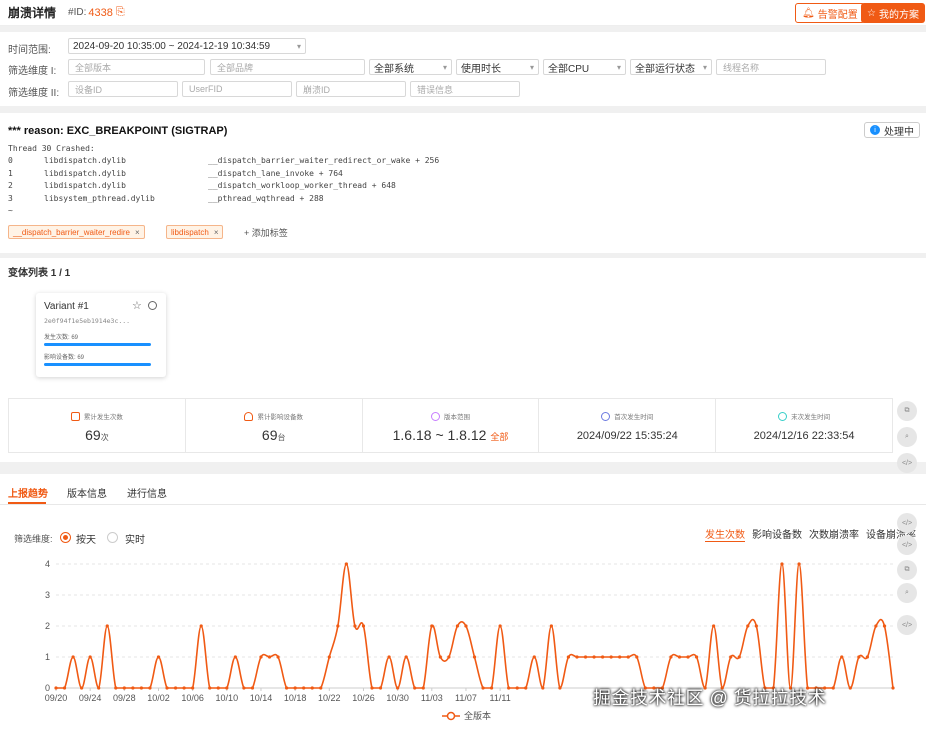 The image size is (926, 733). I want to click on stat-last-time: 末次发生时间 2024/12/16 22:33:54, so click(804, 425).